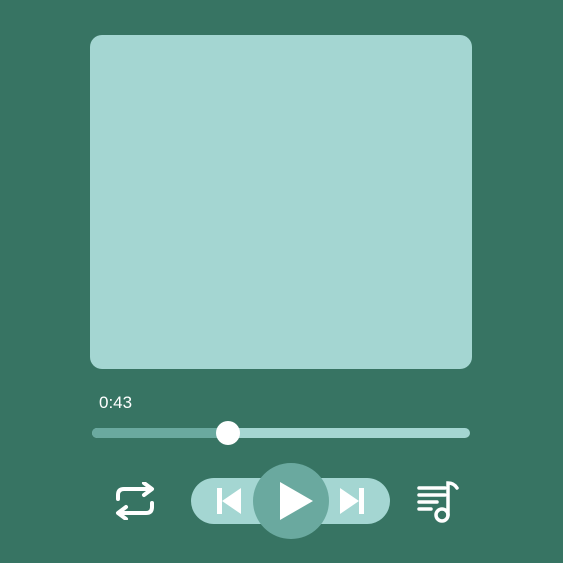 Image resolution: width=563 pixels, height=563 pixels. I want to click on progress-bar, so click(281, 433).